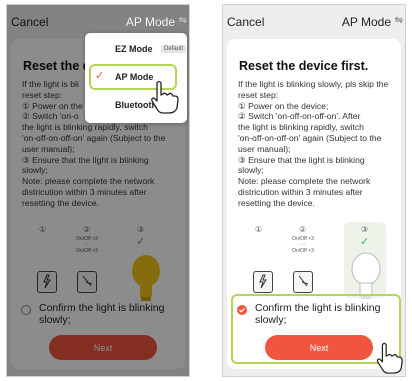 Image resolution: width=412 pixels, height=381 pixels. Describe the element at coordinates (314, 19) in the screenshot. I see `top-bar: Cancel AP Mode ⇋` at that location.